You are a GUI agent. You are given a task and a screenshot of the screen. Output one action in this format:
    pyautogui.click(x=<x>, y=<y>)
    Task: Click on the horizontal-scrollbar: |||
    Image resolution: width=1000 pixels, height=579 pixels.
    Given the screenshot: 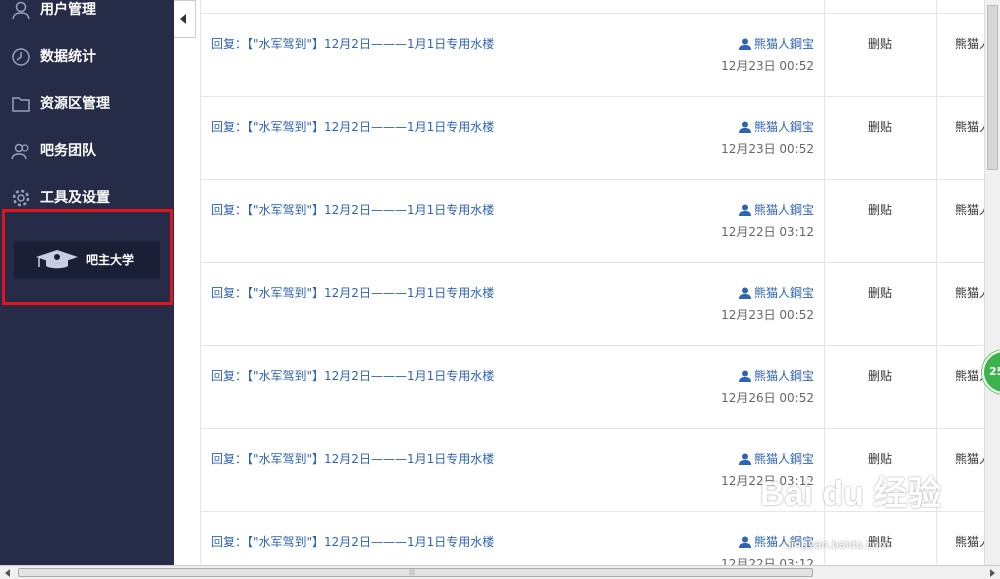 What is the action you would take?
    pyautogui.click(x=500, y=572)
    